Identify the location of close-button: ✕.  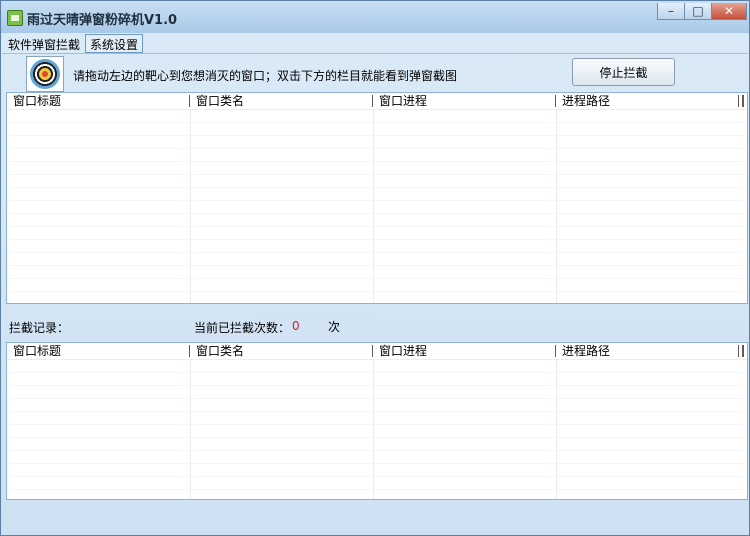
(729, 11).